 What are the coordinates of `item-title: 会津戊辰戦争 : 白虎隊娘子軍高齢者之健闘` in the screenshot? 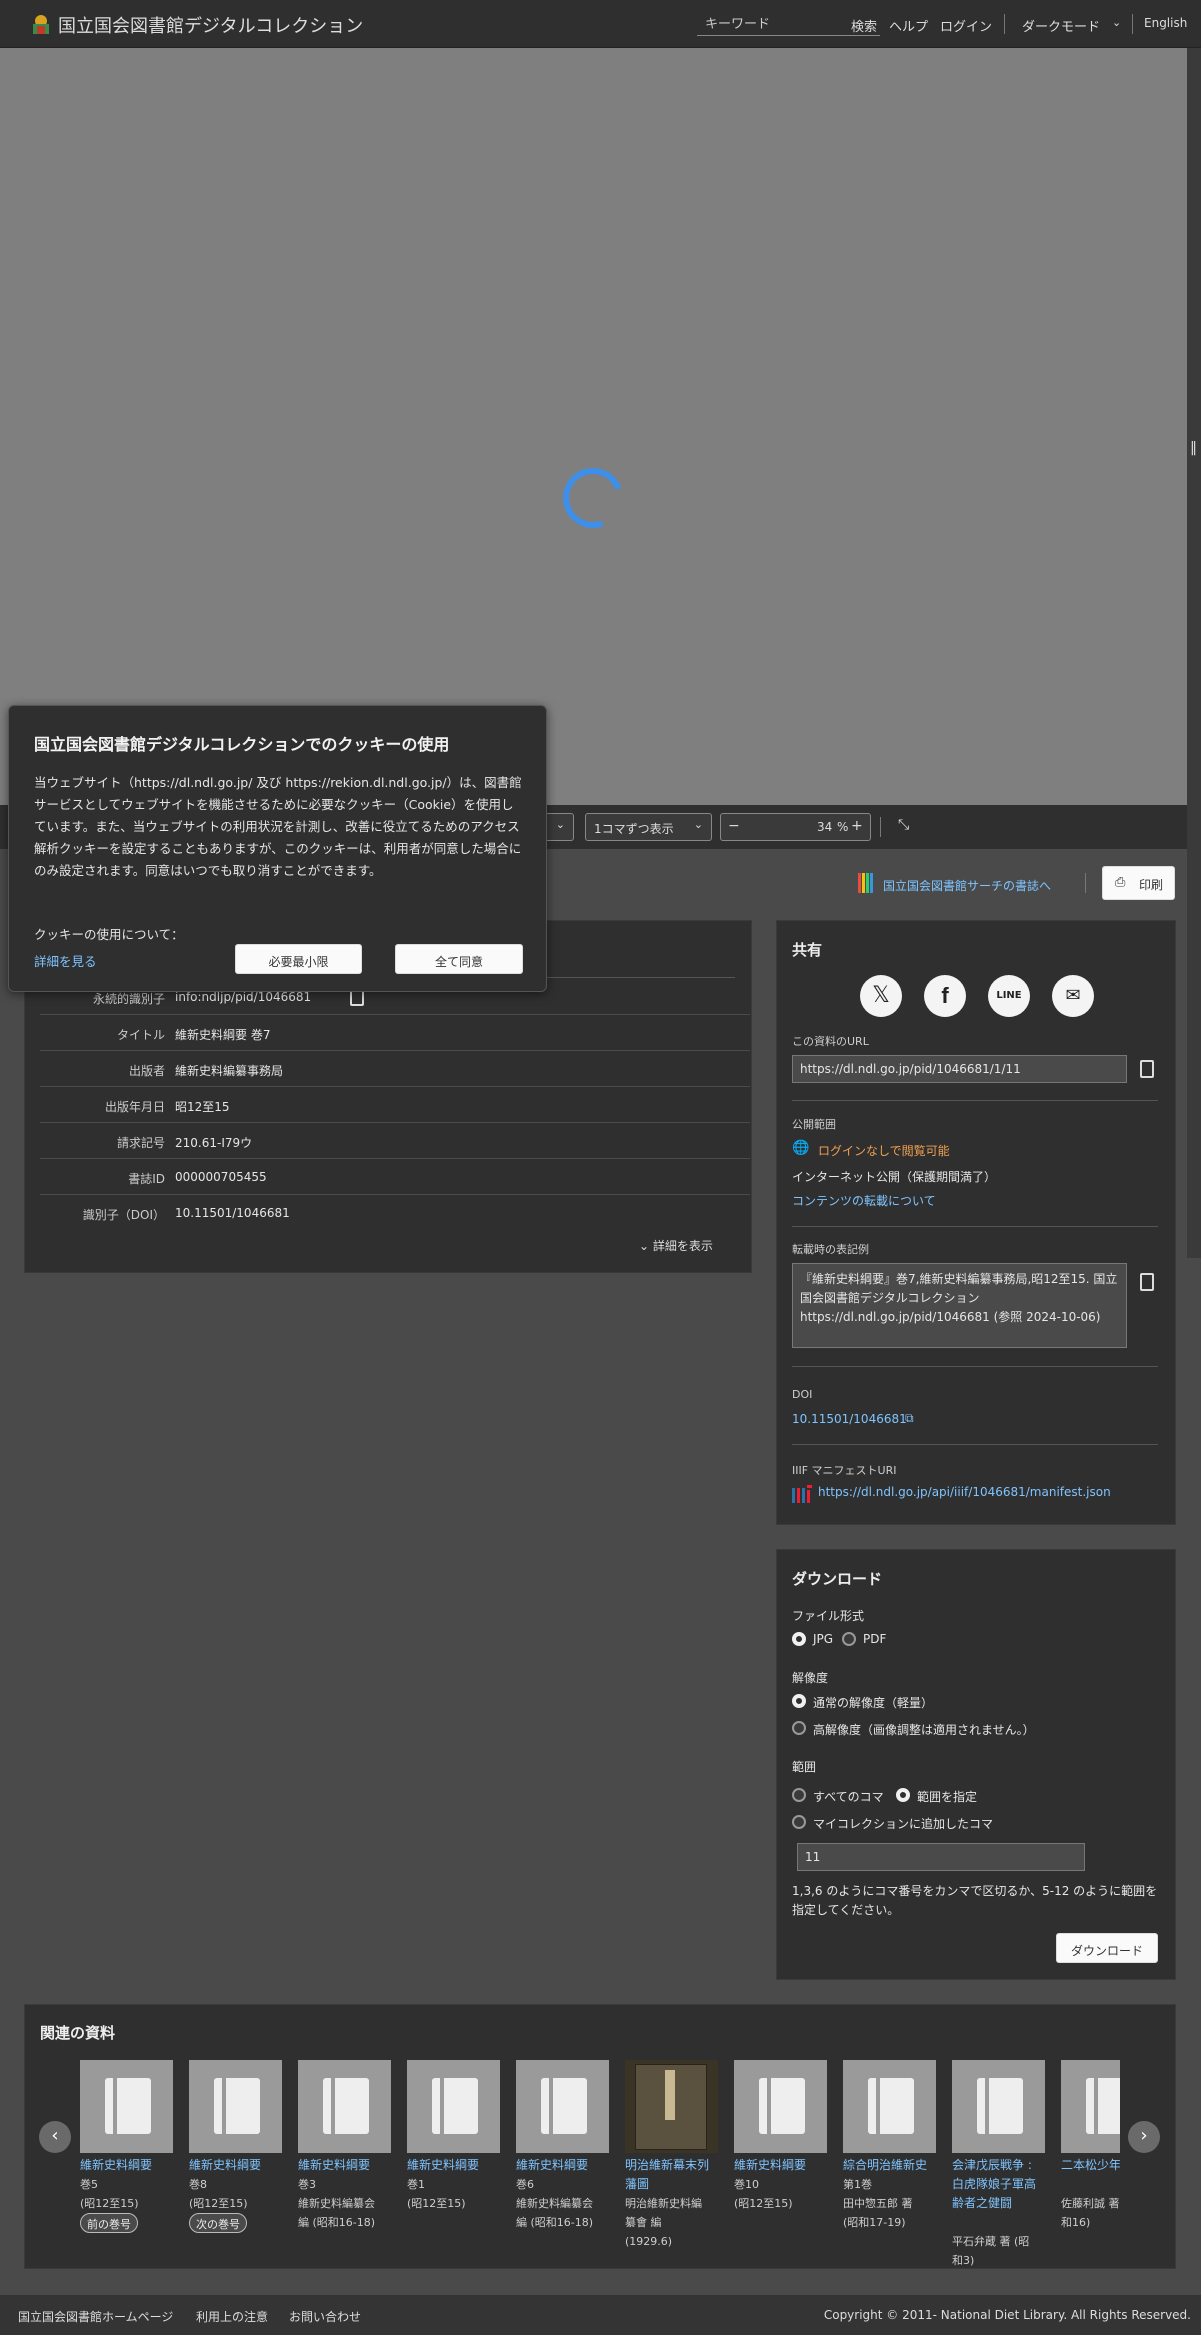 It's located at (999, 2184).